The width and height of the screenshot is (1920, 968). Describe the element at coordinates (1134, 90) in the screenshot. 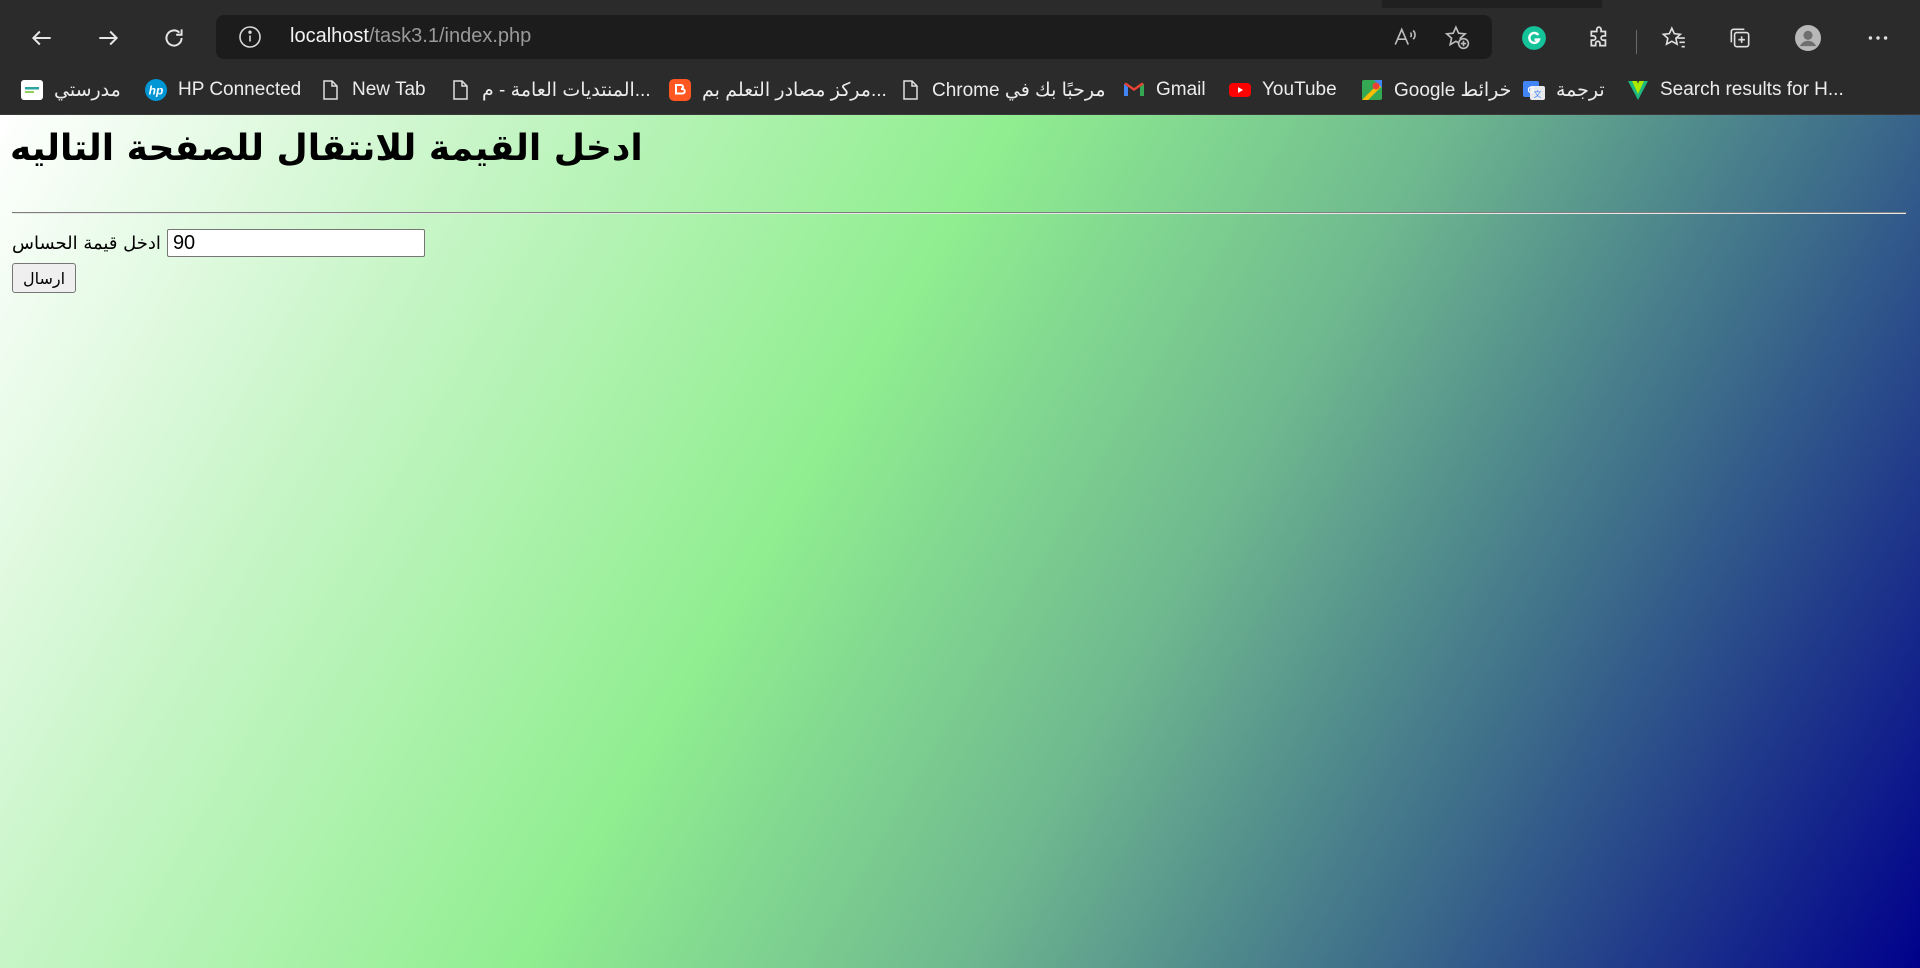

I see `gmail-icon` at that location.